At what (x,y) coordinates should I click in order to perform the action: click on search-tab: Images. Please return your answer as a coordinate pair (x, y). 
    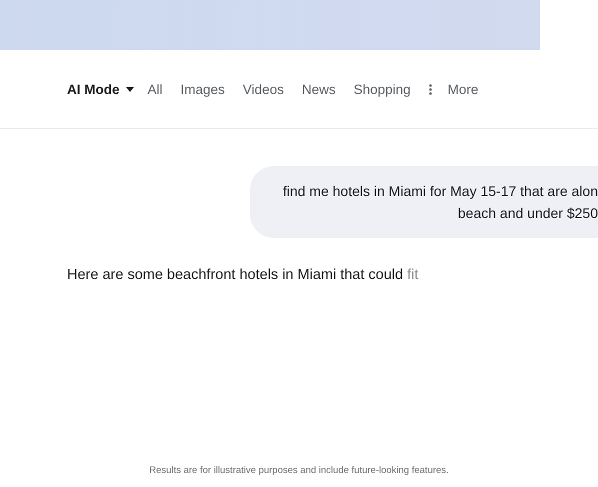
    Looking at the image, I should click on (202, 89).